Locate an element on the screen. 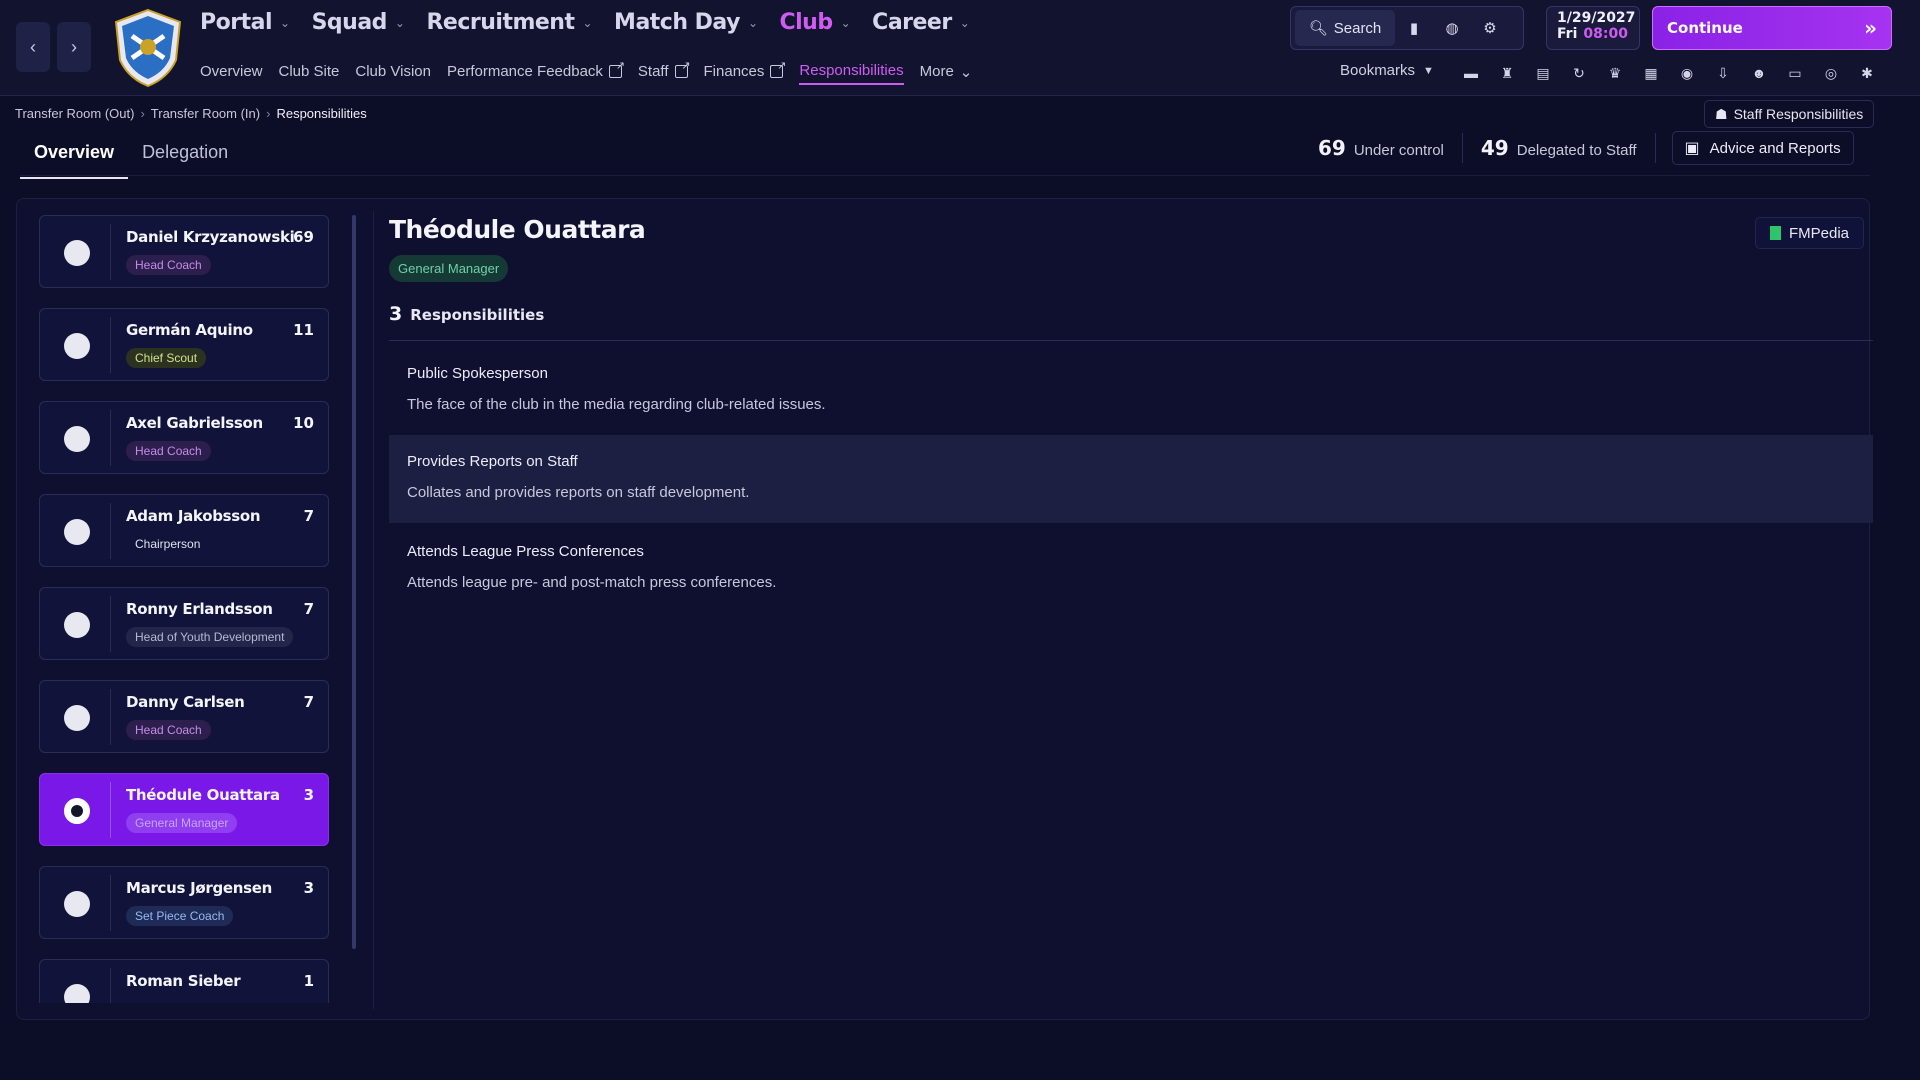 This screenshot has height=1080, width=1920. staff-icon: ✱ is located at coordinates (1867, 73).